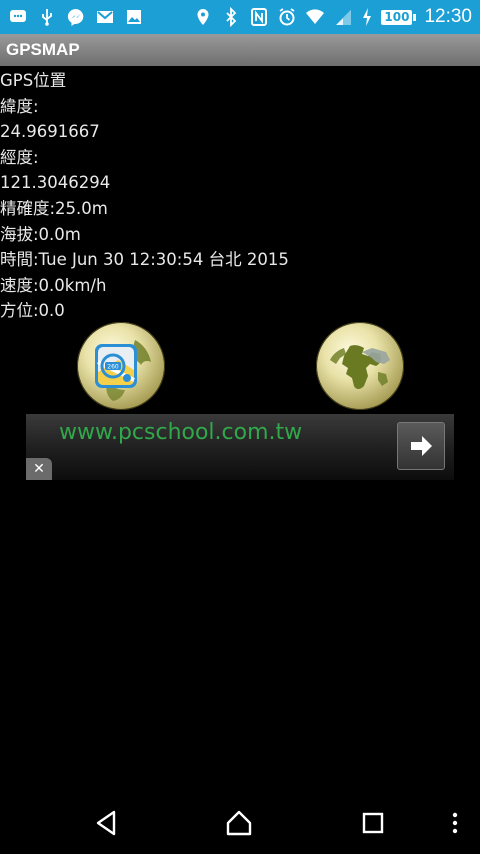  What do you see at coordinates (47, 17) in the screenshot?
I see `usb-icon` at bounding box center [47, 17].